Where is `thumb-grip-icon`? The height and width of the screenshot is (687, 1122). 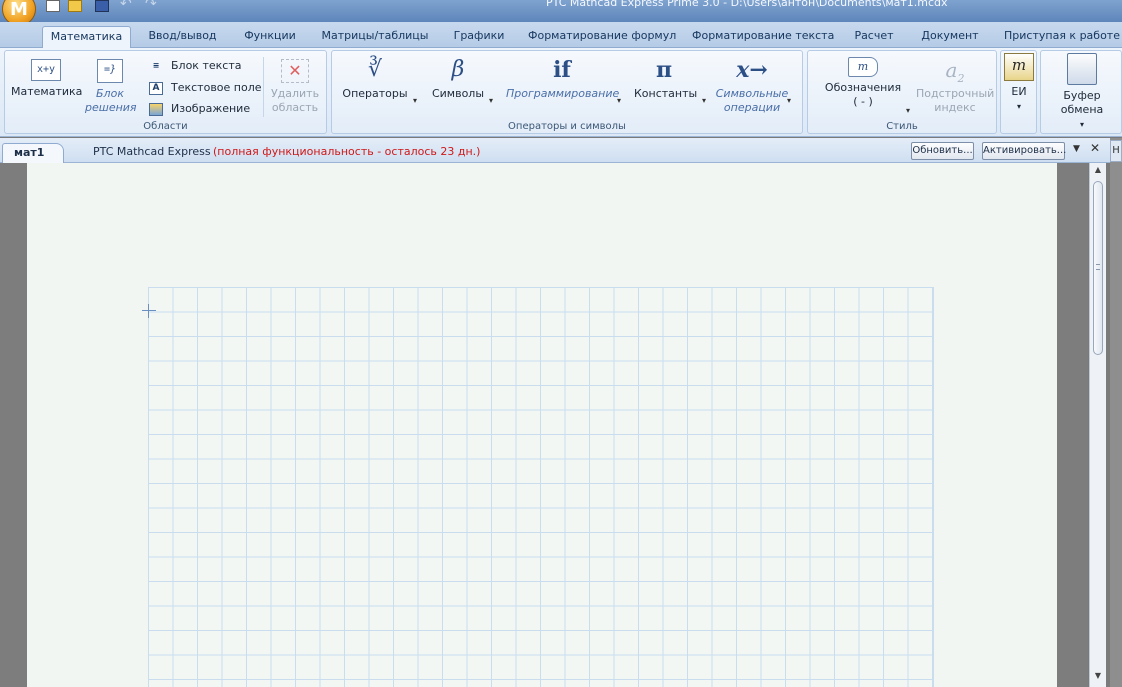
thumb-grip-icon is located at coordinates (1098, 267).